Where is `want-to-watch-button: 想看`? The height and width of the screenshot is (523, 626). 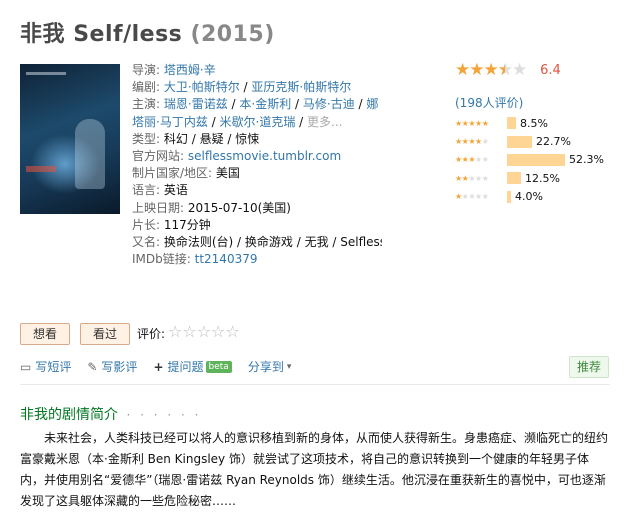 want-to-watch-button: 想看 is located at coordinates (45, 334).